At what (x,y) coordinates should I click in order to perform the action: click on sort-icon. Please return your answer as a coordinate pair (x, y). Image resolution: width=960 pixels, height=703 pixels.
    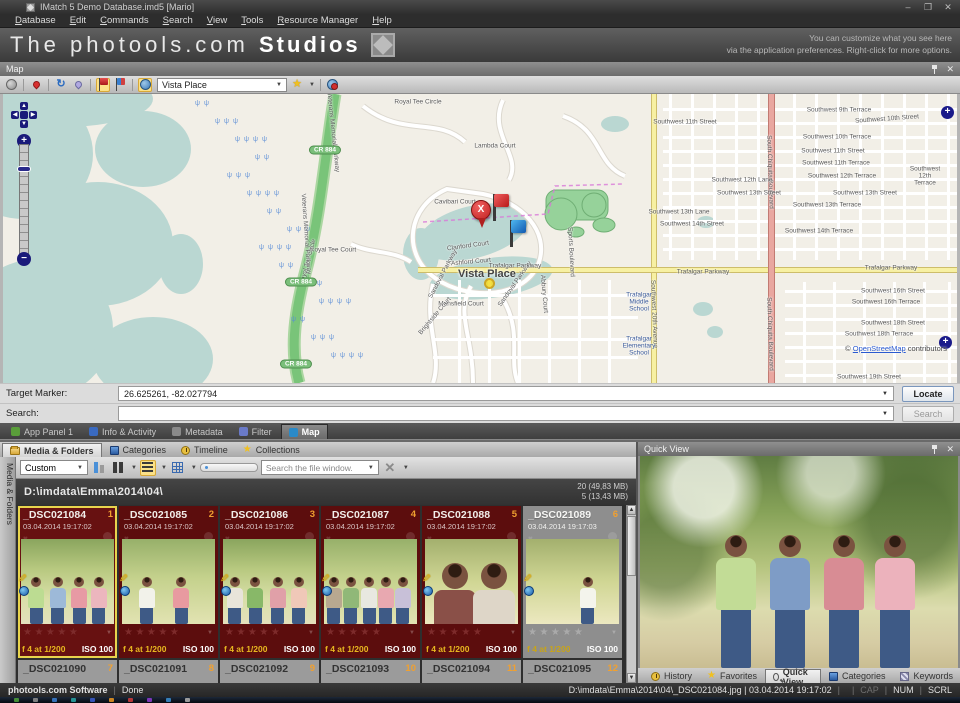
    Looking at the image, I should click on (99, 468).